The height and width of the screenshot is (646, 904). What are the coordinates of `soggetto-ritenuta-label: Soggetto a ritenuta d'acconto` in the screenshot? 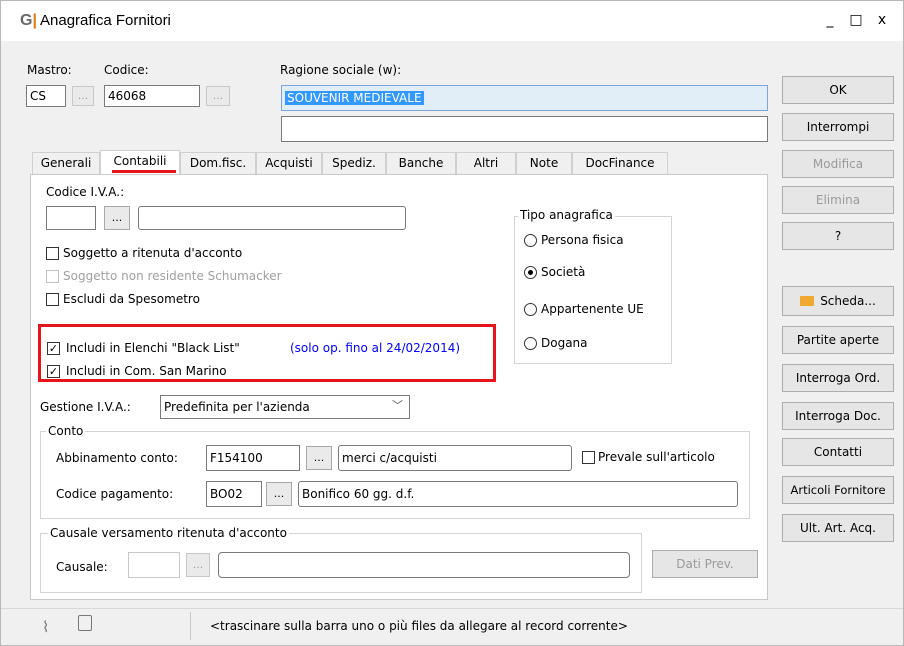 It's located at (153, 253).